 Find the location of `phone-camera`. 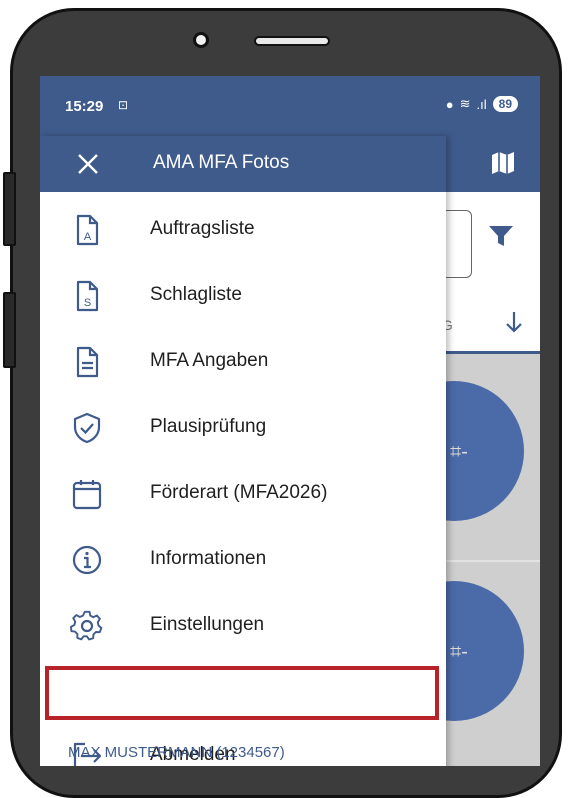

phone-camera is located at coordinates (201, 40).